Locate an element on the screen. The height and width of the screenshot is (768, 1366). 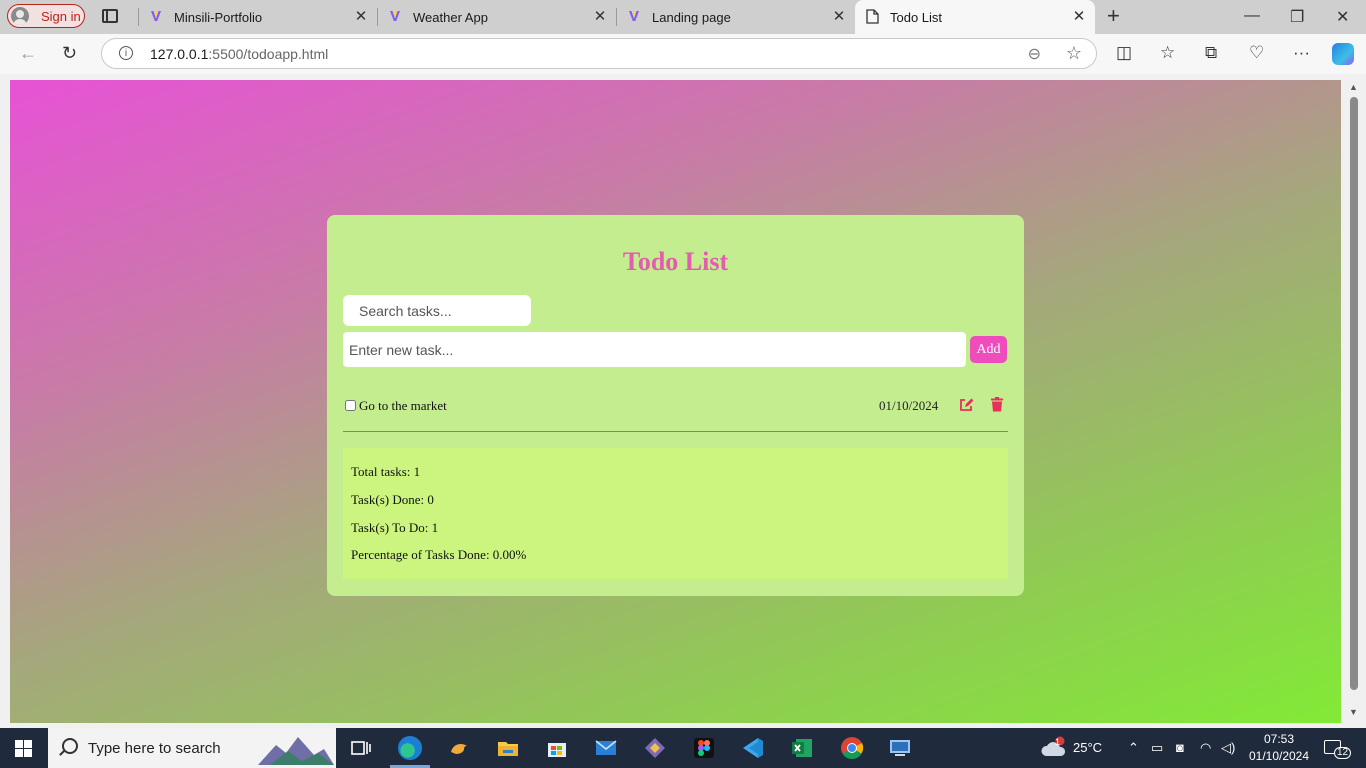
search-icon is located at coordinates (70, 746).